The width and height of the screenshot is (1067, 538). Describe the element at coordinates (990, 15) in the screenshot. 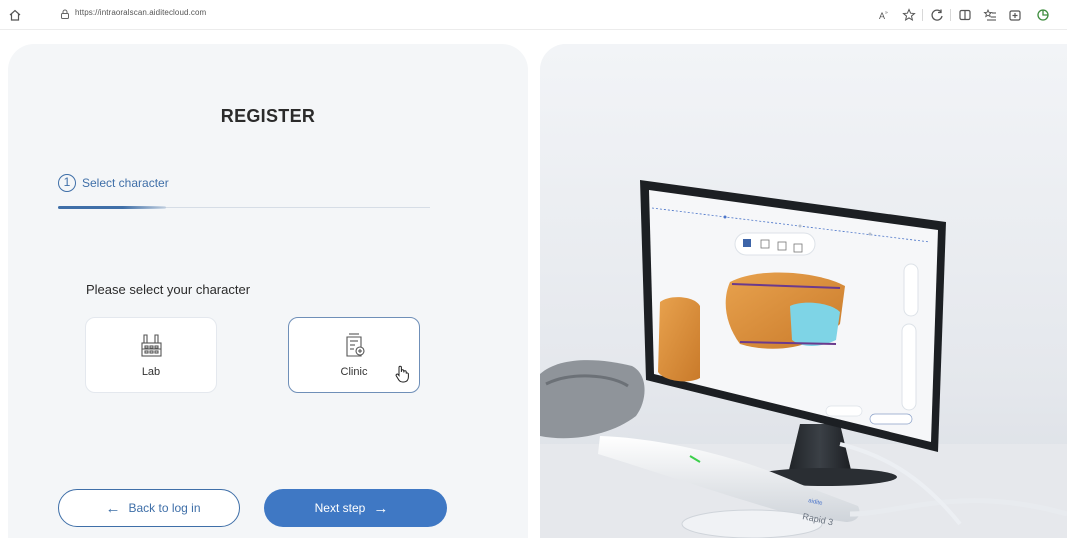

I see `favorites-list-icon` at that location.